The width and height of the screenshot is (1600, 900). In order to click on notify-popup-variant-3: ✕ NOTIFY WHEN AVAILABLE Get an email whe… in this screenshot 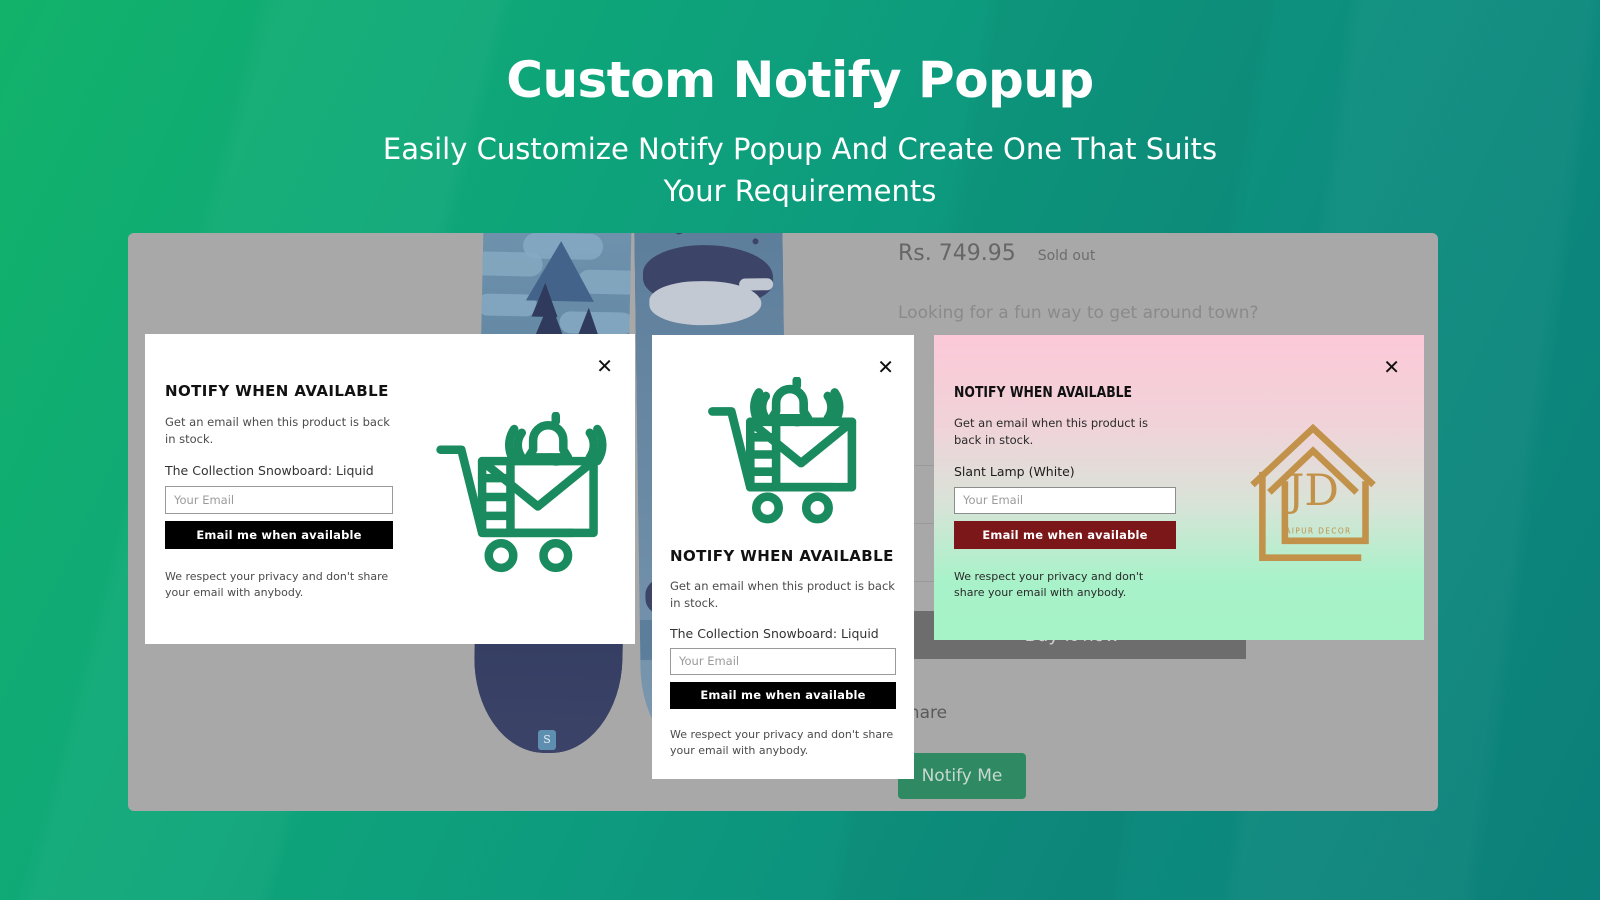, I will do `click(1179, 487)`.